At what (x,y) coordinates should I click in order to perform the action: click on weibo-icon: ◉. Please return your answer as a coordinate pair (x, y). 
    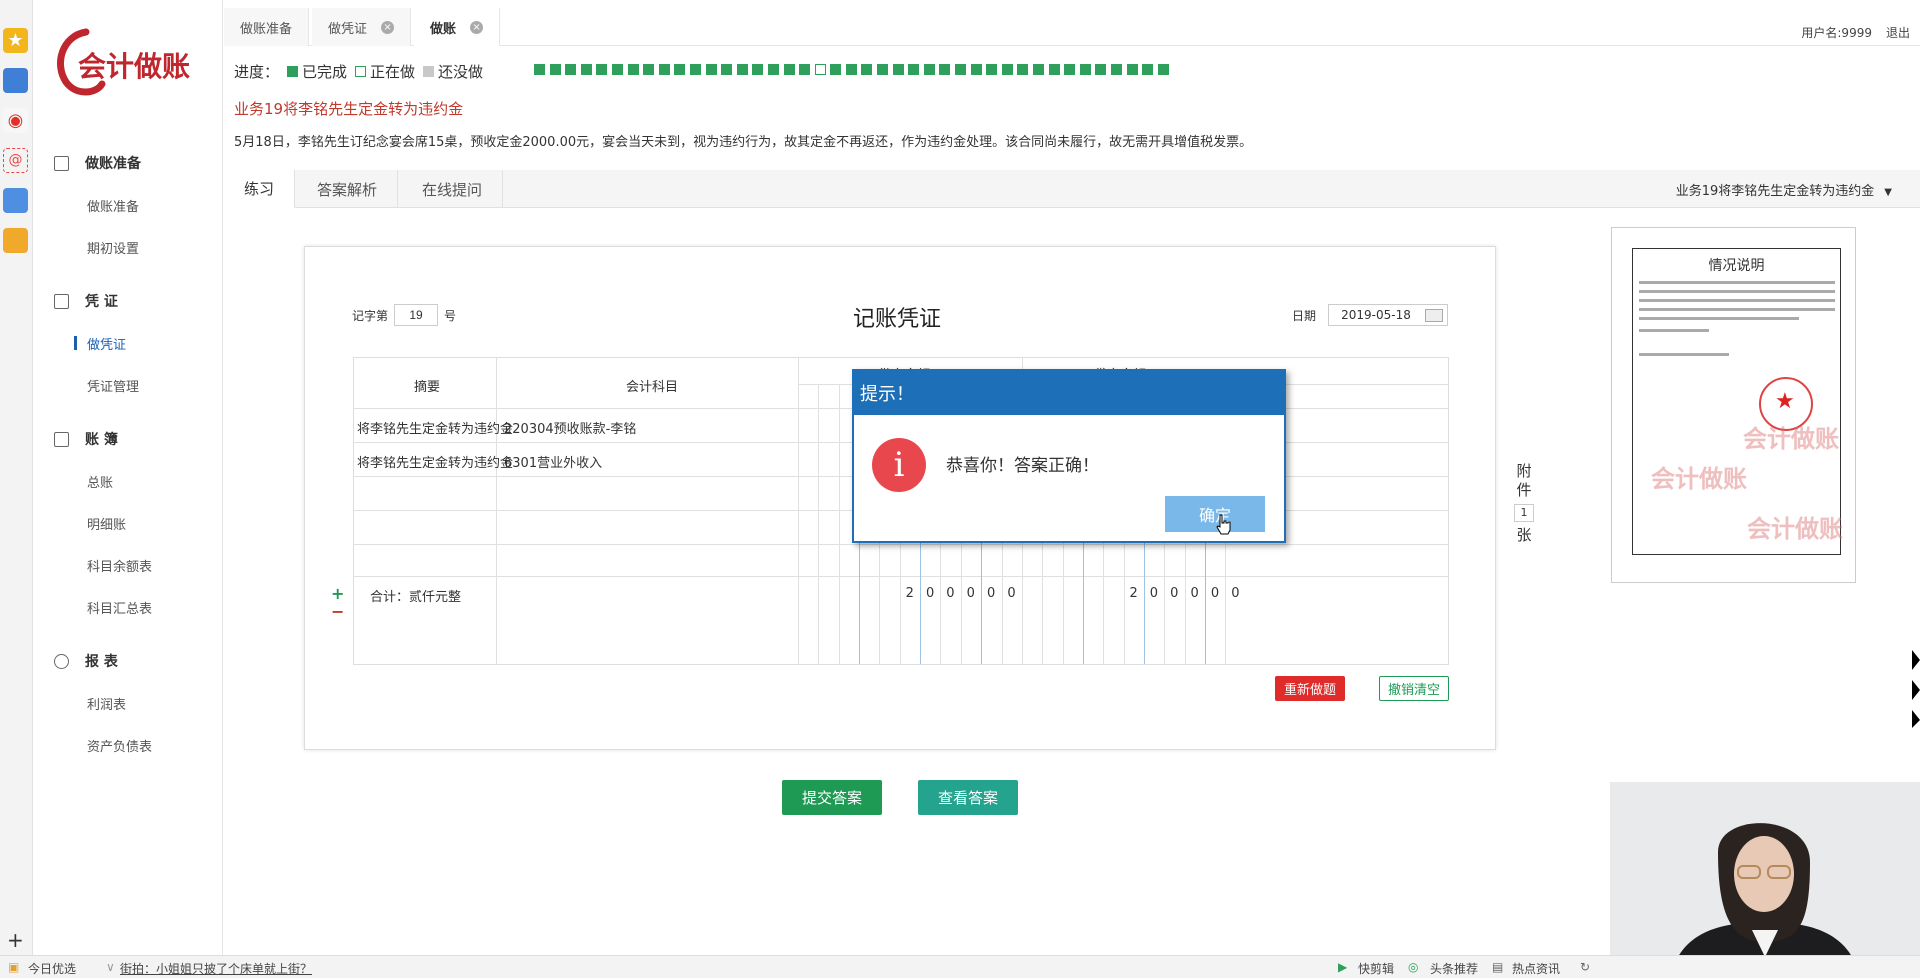
    Looking at the image, I should click on (15, 120).